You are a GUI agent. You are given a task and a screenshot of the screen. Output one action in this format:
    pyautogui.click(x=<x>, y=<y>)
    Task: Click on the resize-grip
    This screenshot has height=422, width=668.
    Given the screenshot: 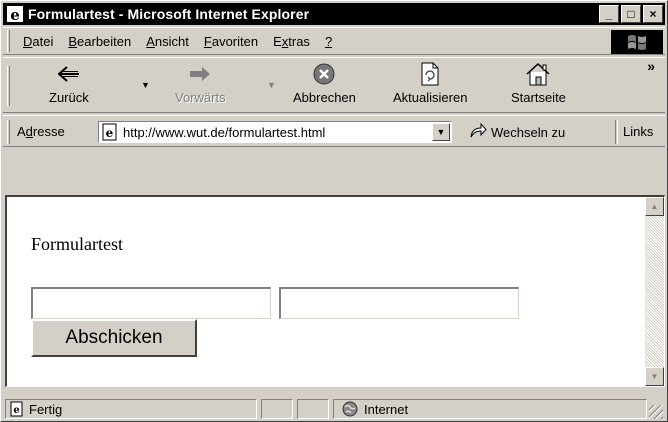 What is the action you would take?
    pyautogui.click(x=656, y=412)
    